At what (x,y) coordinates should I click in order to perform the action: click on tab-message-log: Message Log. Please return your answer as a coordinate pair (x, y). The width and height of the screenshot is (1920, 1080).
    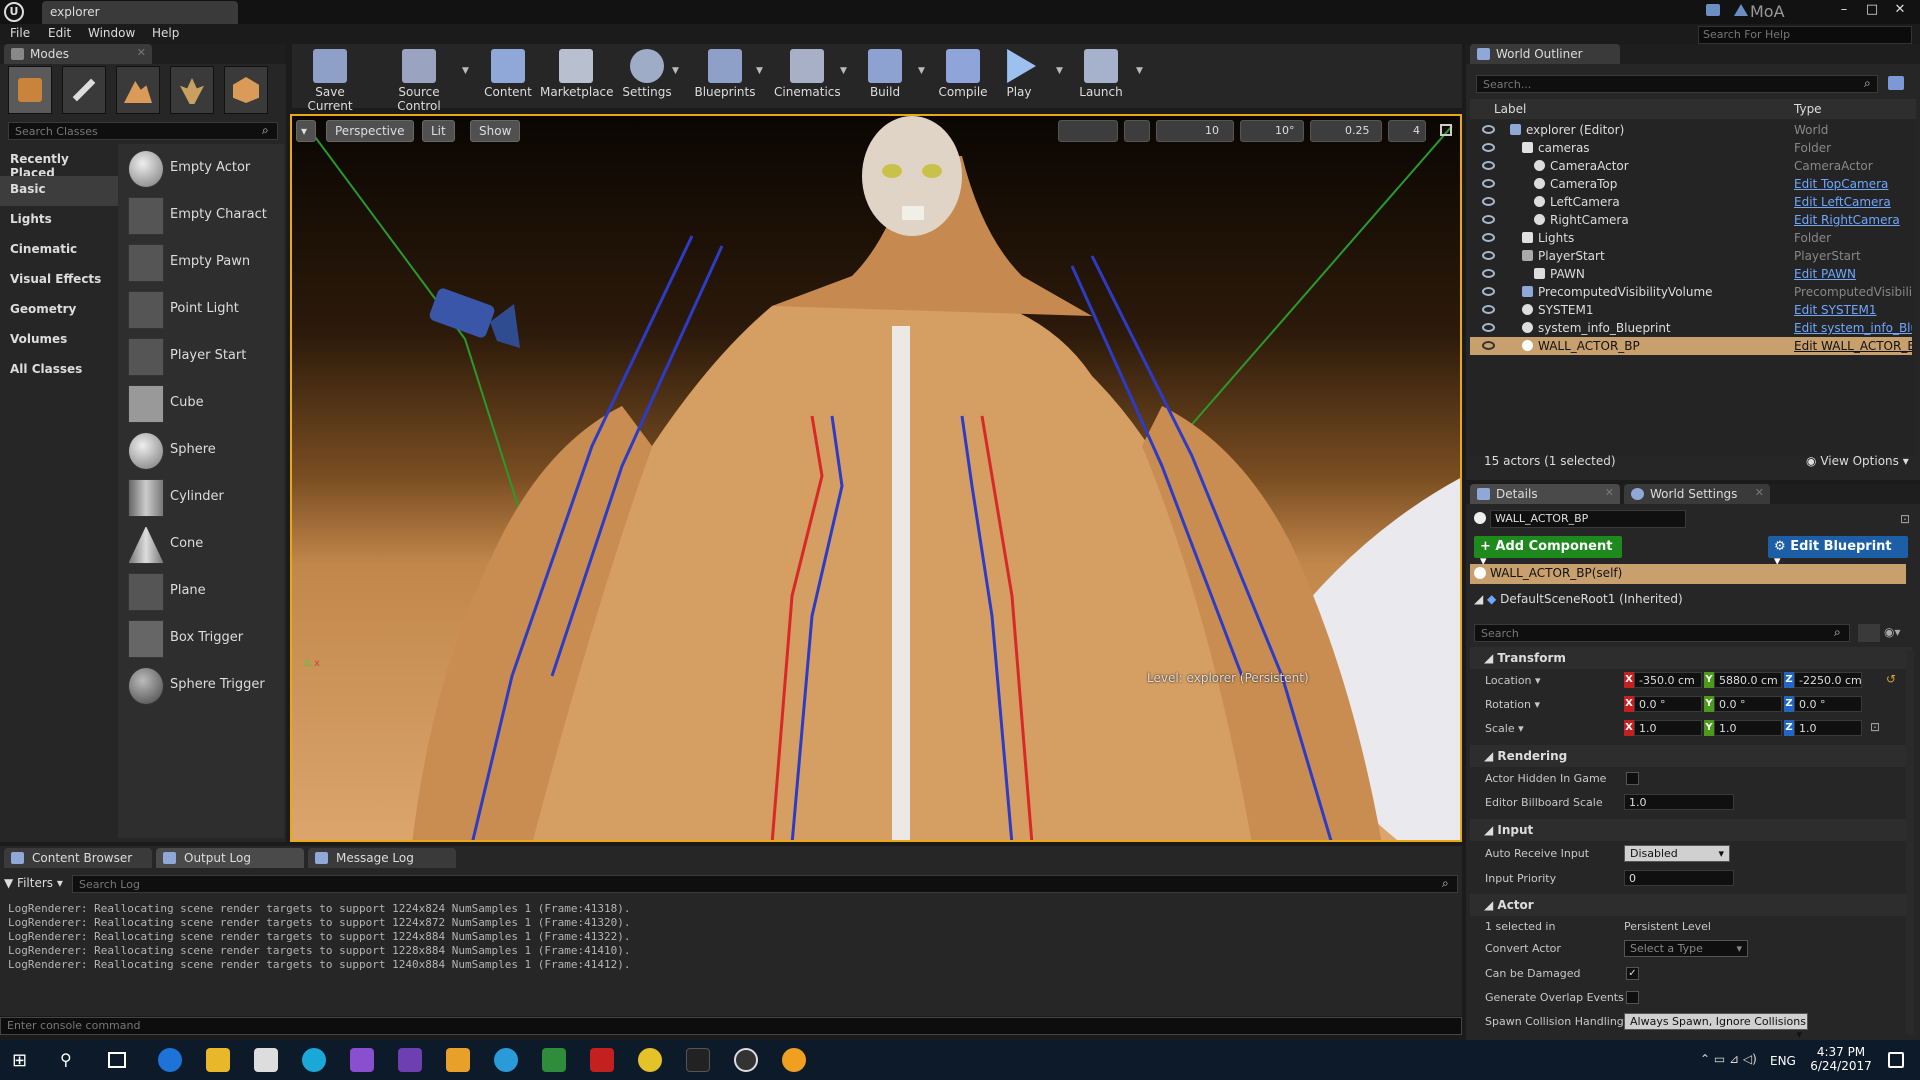
    Looking at the image, I should click on (382, 858).